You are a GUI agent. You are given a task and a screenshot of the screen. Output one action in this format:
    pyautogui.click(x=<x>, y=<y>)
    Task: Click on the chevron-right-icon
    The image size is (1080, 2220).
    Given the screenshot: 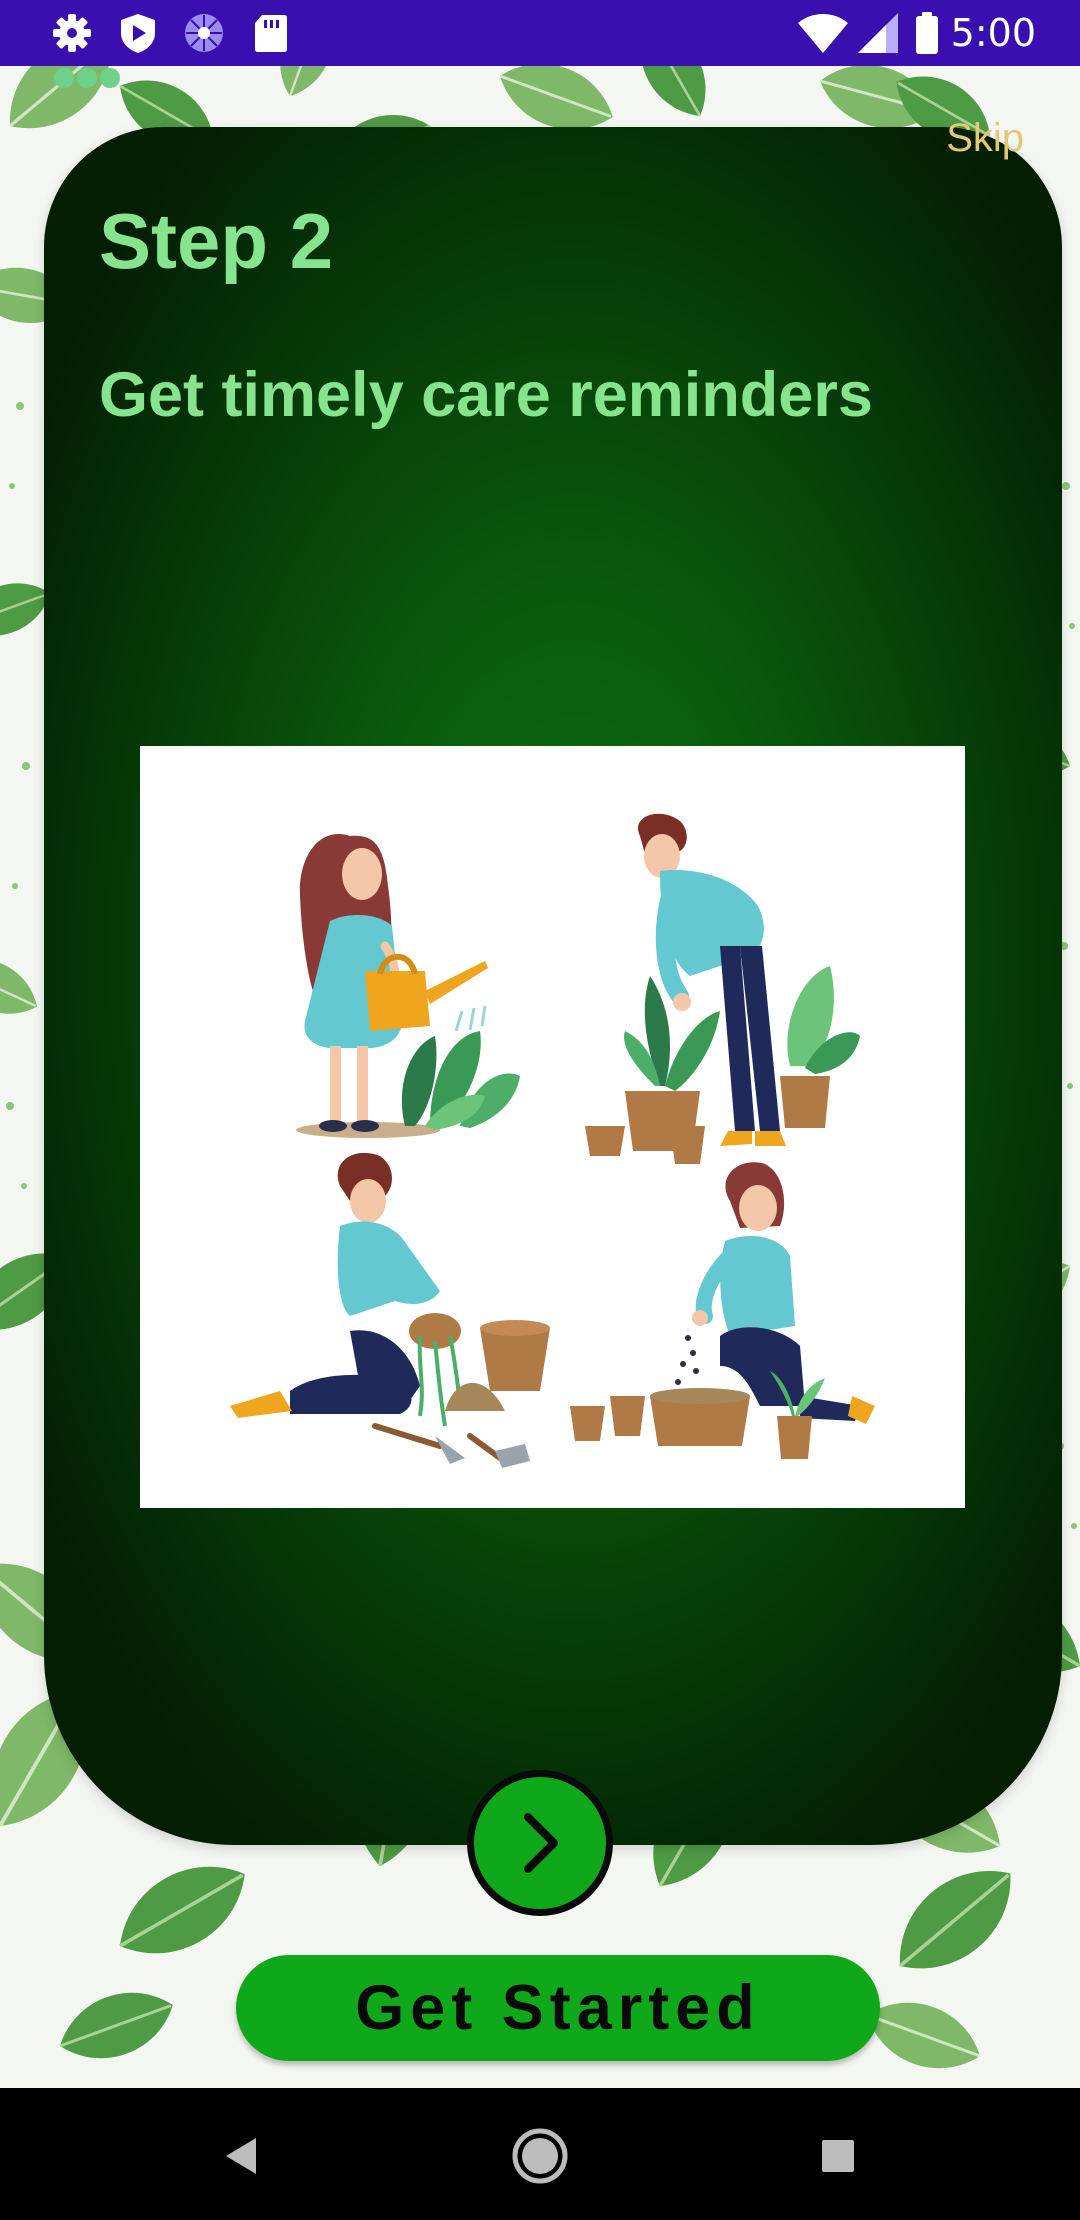 What is the action you would take?
    pyautogui.click(x=541, y=1843)
    